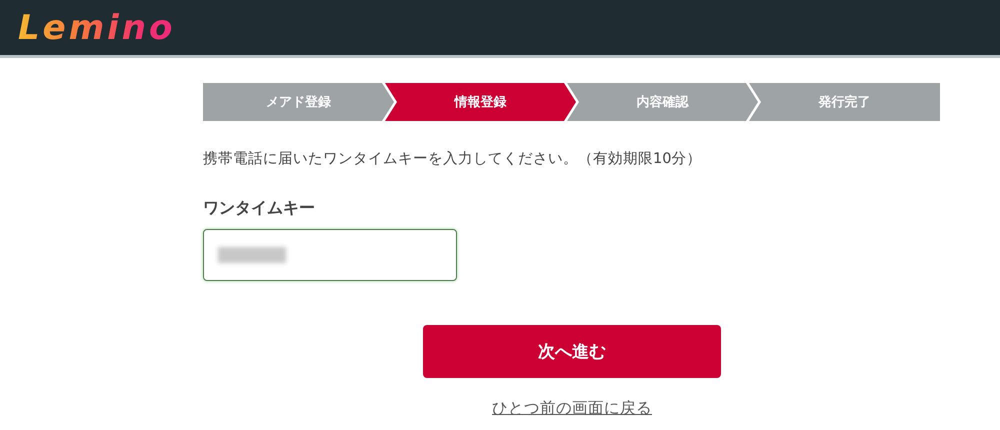 The image size is (1000, 430). I want to click on back-link: ひとつ前の画面に戻る, so click(572, 408).